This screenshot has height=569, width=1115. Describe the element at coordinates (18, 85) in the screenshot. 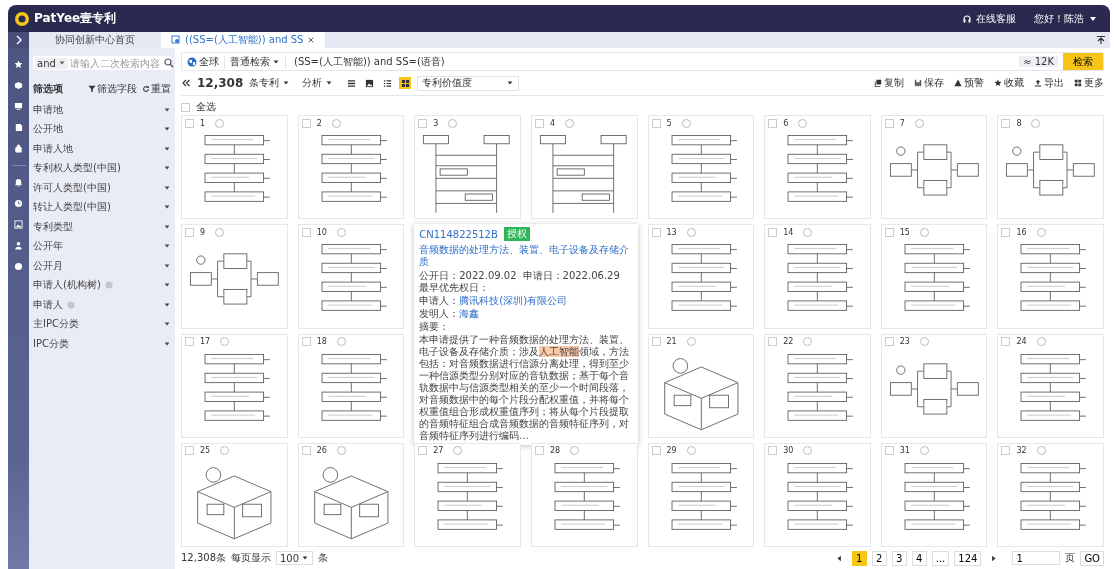

I see `cube-icon` at that location.